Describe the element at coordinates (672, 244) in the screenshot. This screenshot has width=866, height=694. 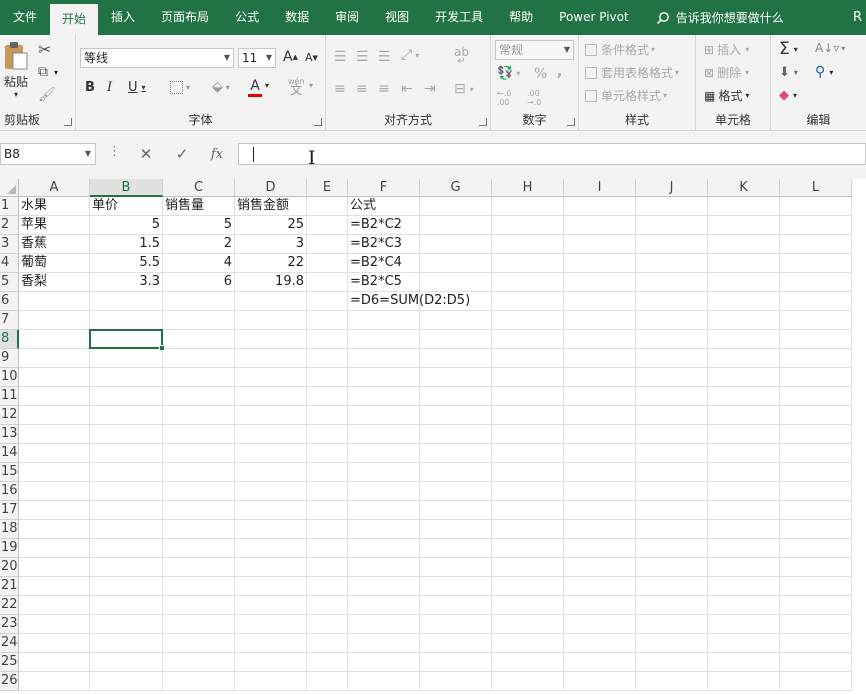
I see `cell-j3` at that location.